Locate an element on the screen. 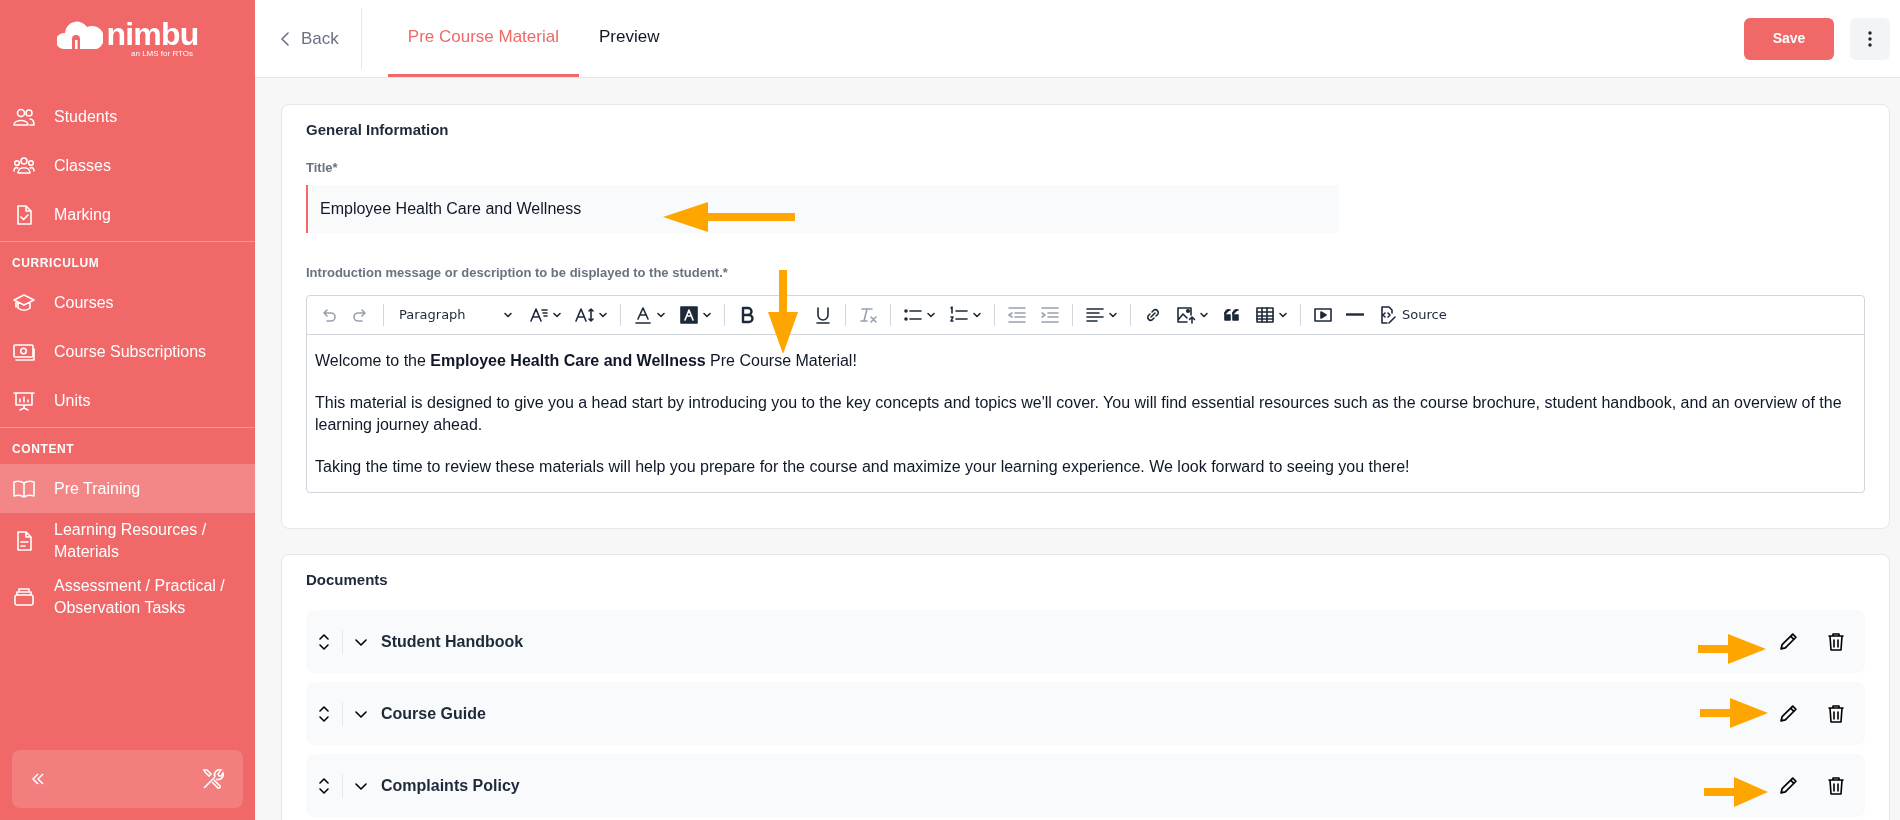 The width and height of the screenshot is (1900, 820). chevron-left-icon is located at coordinates (285, 38).